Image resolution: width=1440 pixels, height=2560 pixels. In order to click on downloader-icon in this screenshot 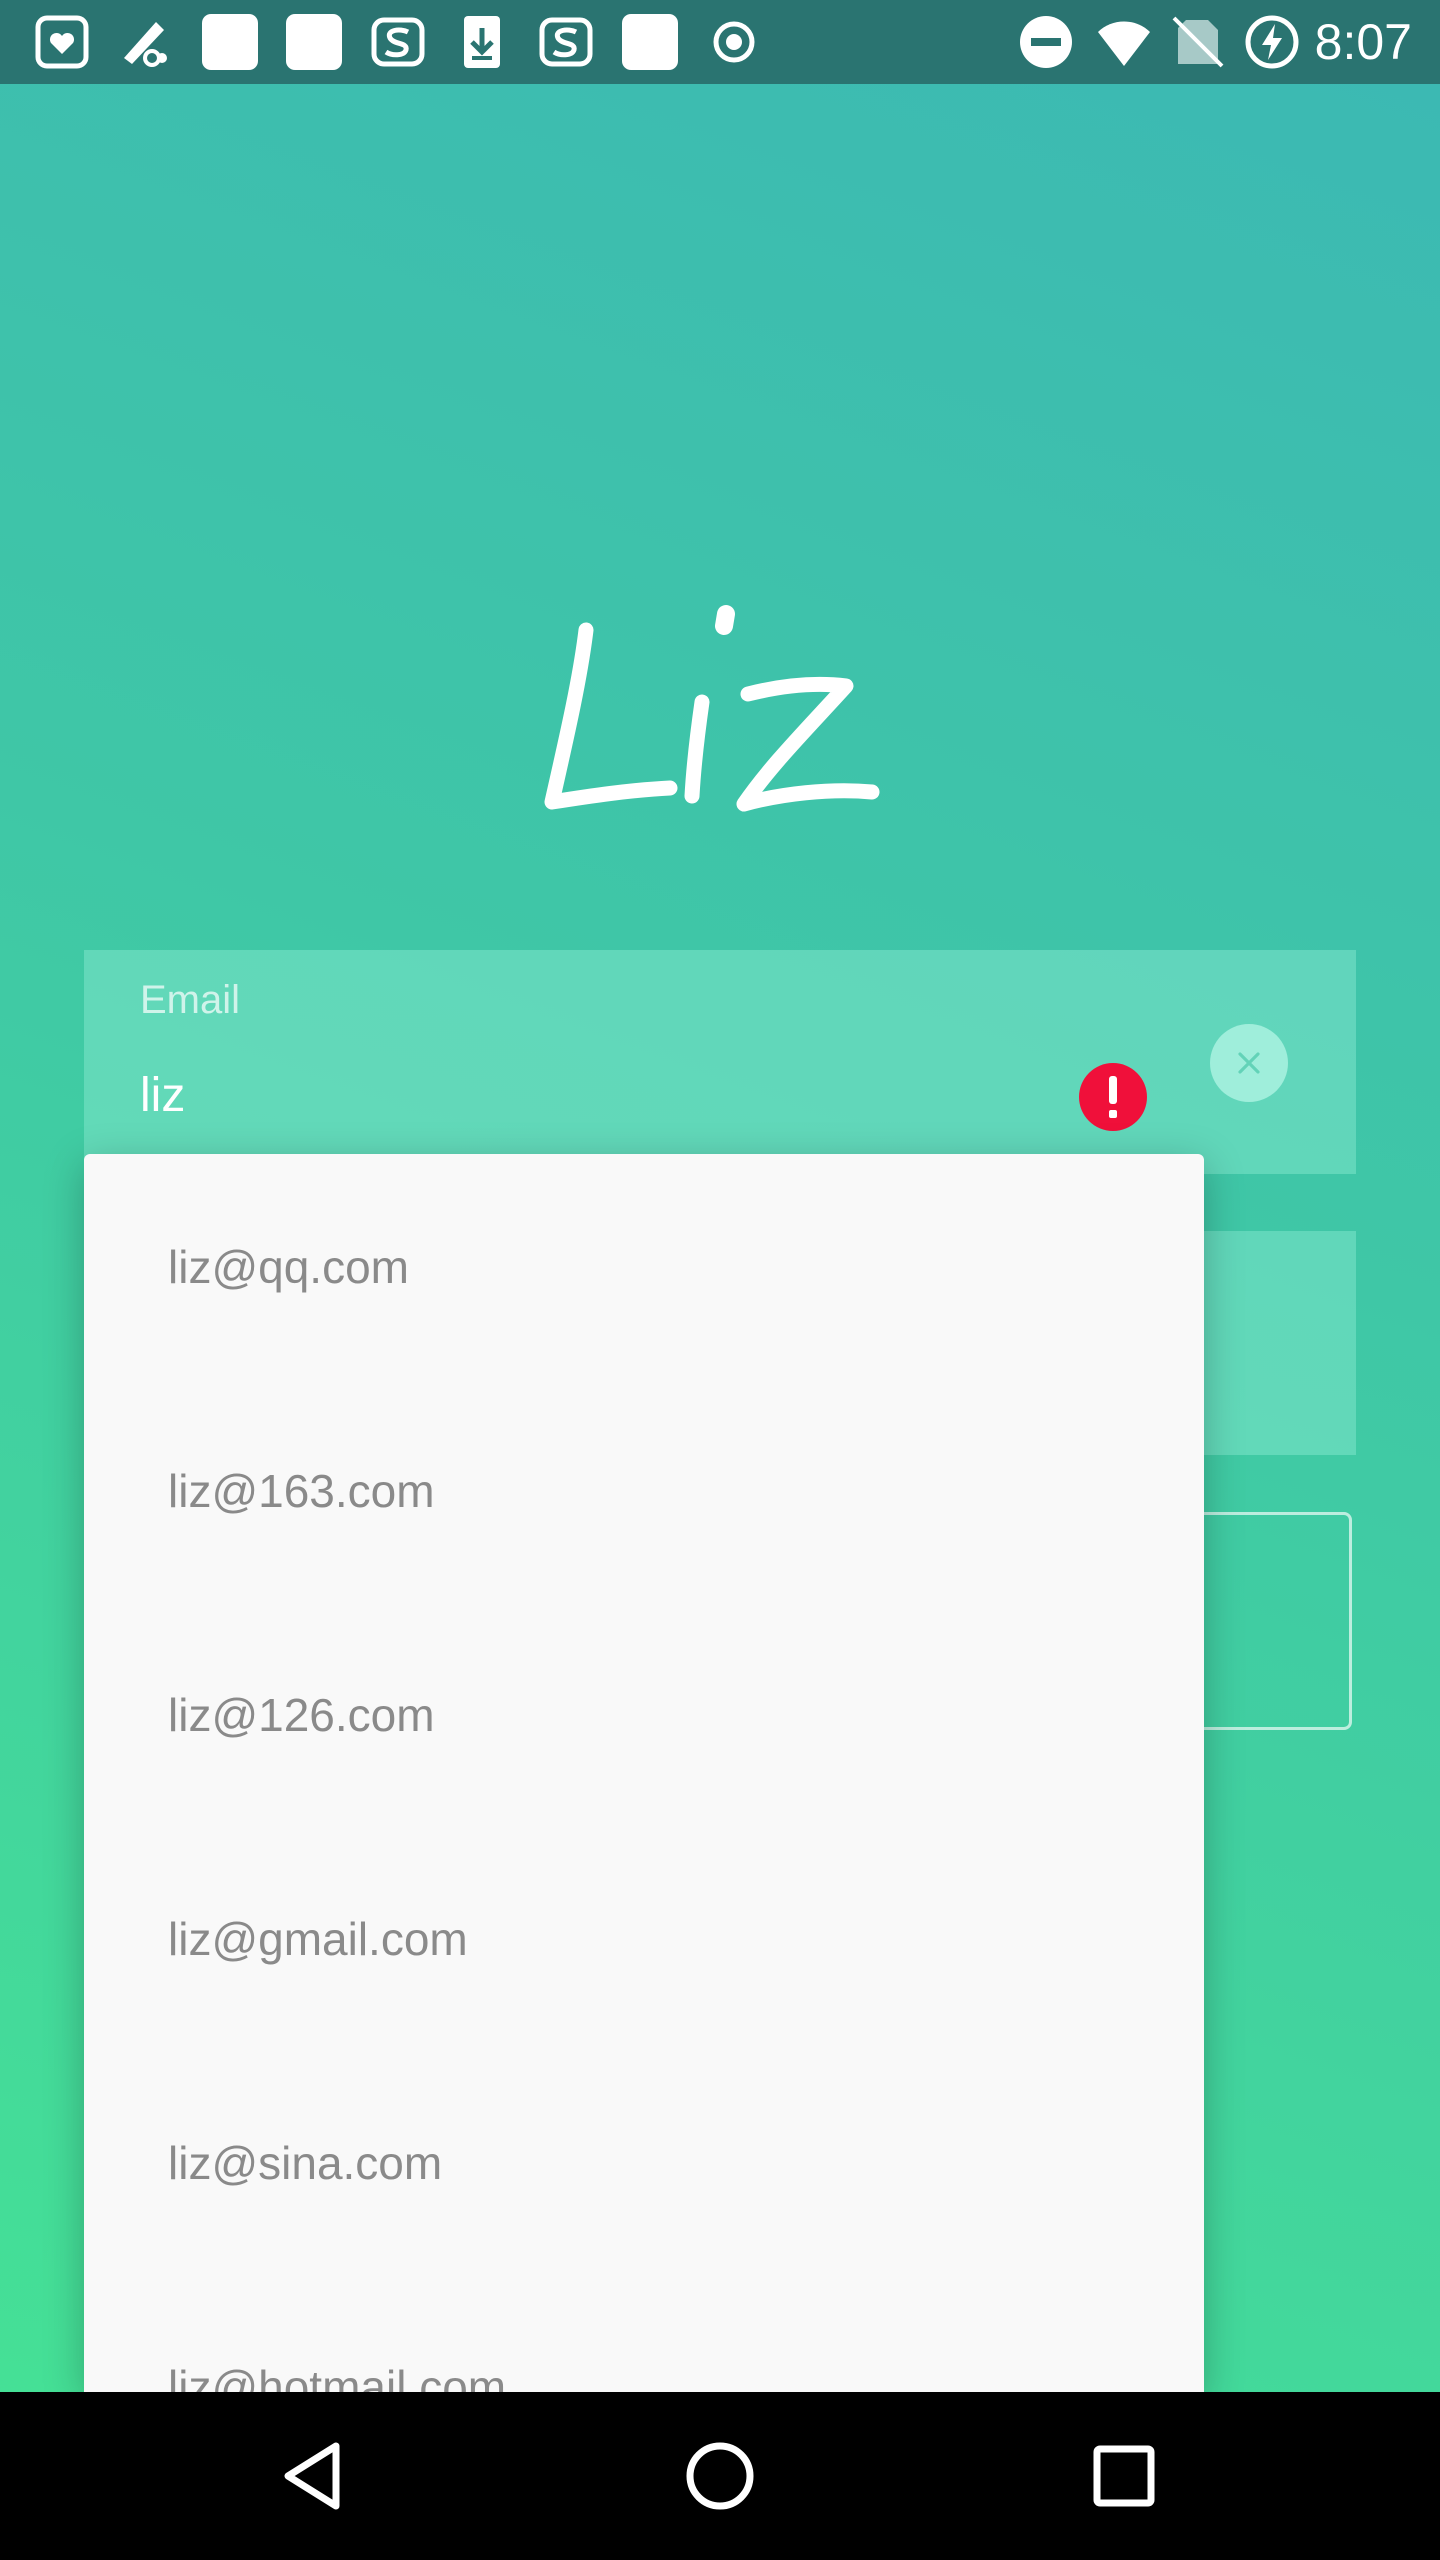, I will do `click(144, 42)`.